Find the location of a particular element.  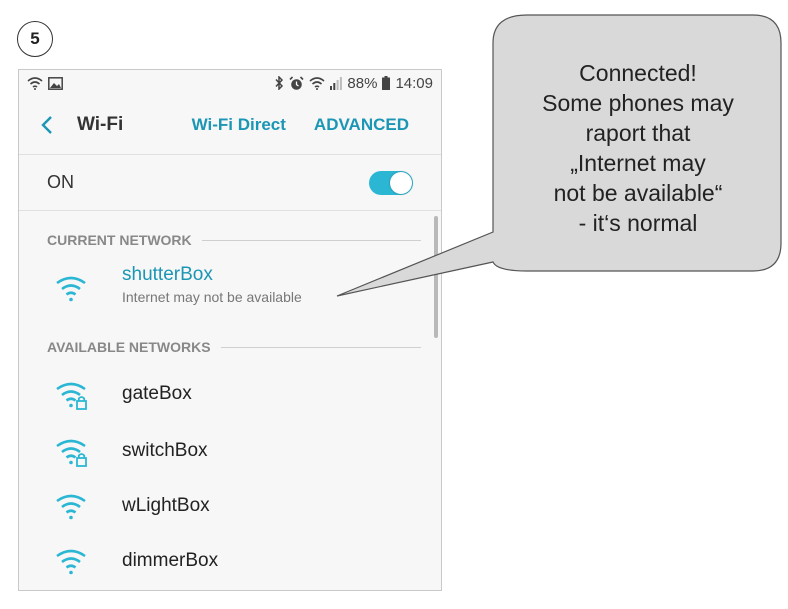

callout-line: „Internet may is located at coordinates (638, 163).